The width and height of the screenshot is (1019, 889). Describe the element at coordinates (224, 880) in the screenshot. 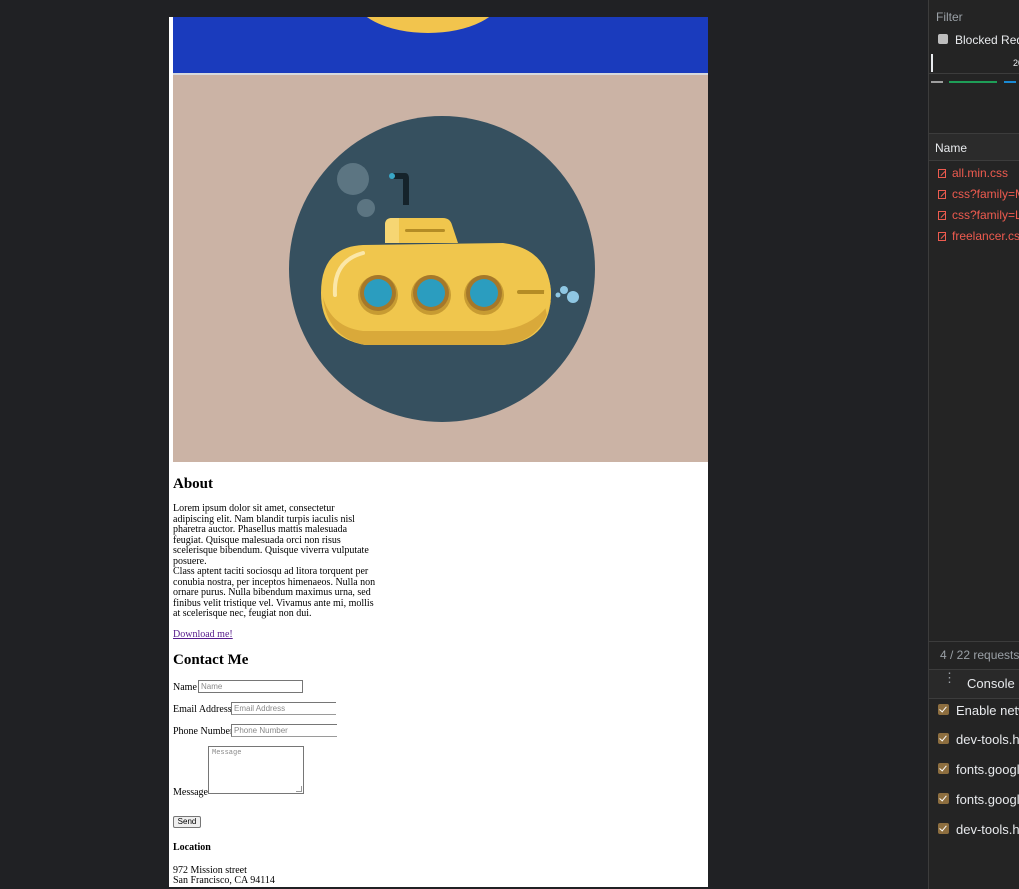

I see `address-line: San Francisco, CA 94114` at that location.